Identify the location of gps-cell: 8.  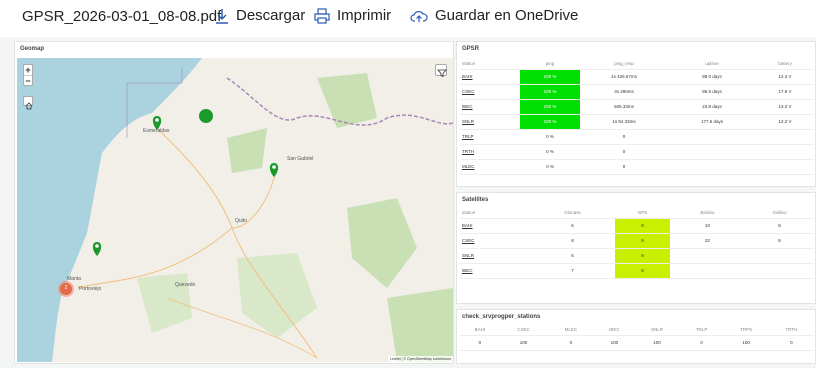
(642, 271).